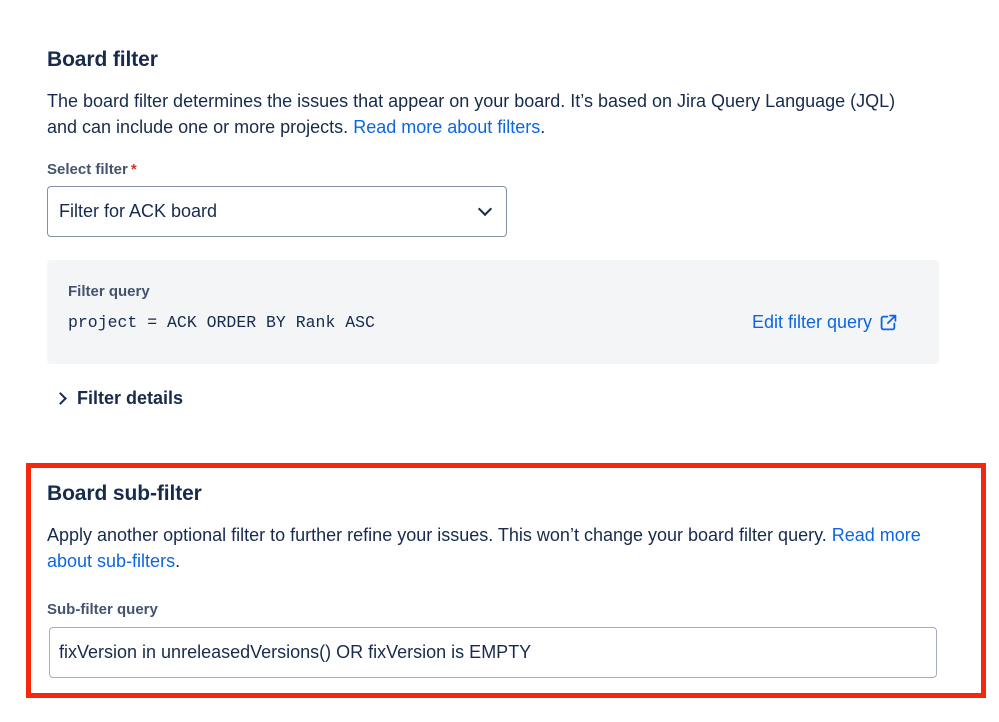 The width and height of the screenshot is (999, 722). What do you see at coordinates (102, 59) in the screenshot?
I see `board-filter-title: Board filter` at bounding box center [102, 59].